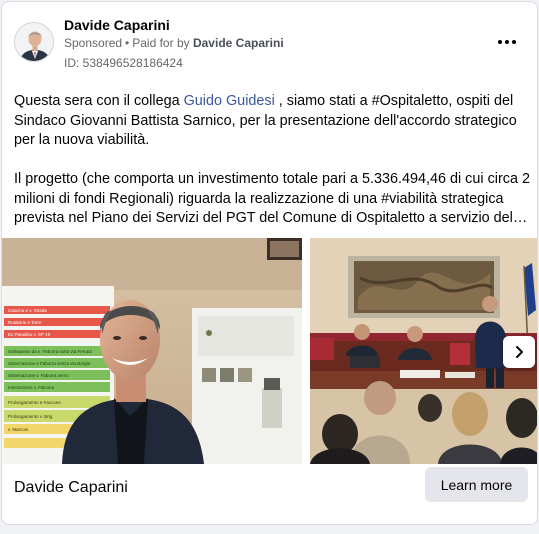 This screenshot has height=534, width=539. Describe the element at coordinates (117, 25) in the screenshot. I see `author-name: Davide Caparini` at that location.